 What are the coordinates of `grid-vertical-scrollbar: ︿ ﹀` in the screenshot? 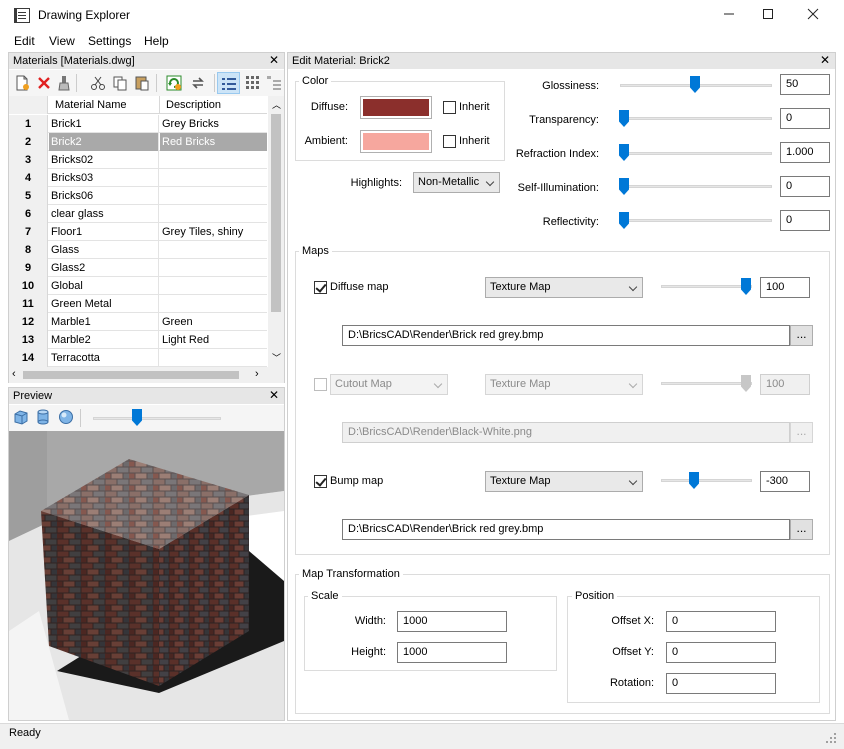 It's located at (276, 231).